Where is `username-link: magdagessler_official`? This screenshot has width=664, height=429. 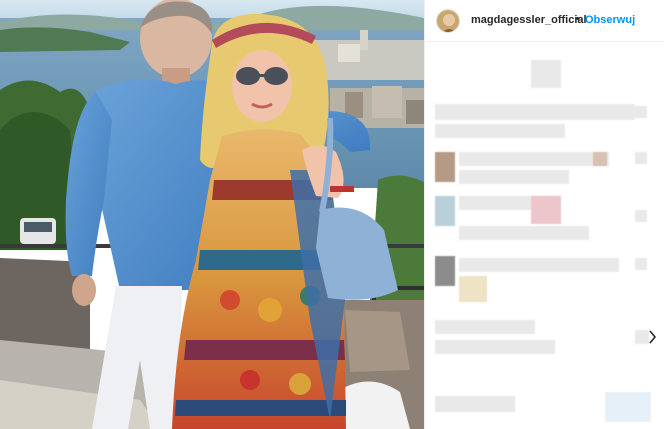 username-link: magdagessler_official is located at coordinates (529, 20).